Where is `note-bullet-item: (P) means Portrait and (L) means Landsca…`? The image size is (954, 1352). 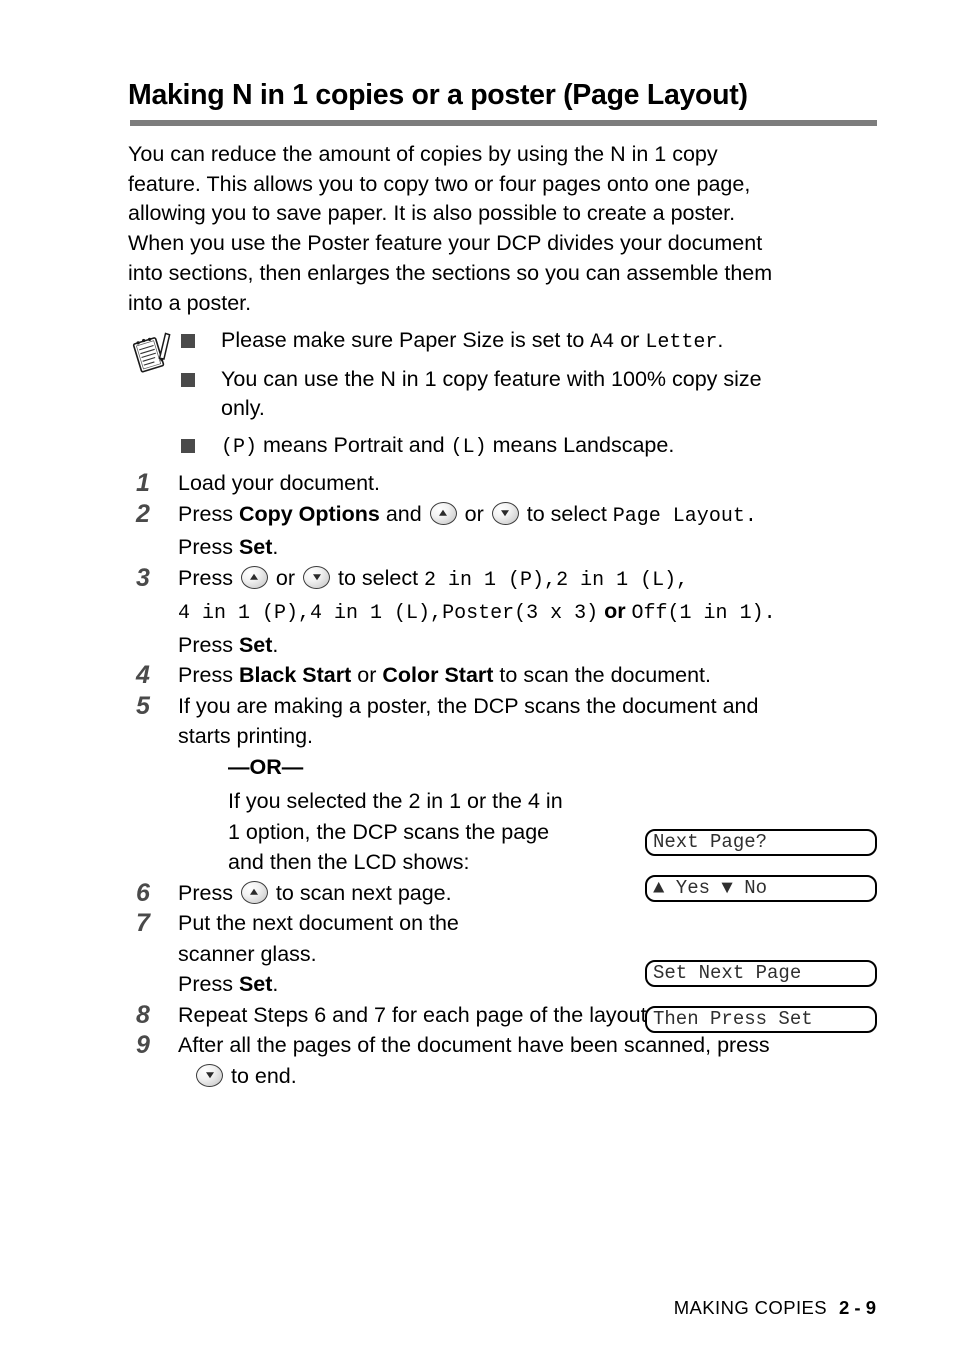
note-bullet-item: (P) means Portrait and (L) means Landsca… is located at coordinates (534, 447).